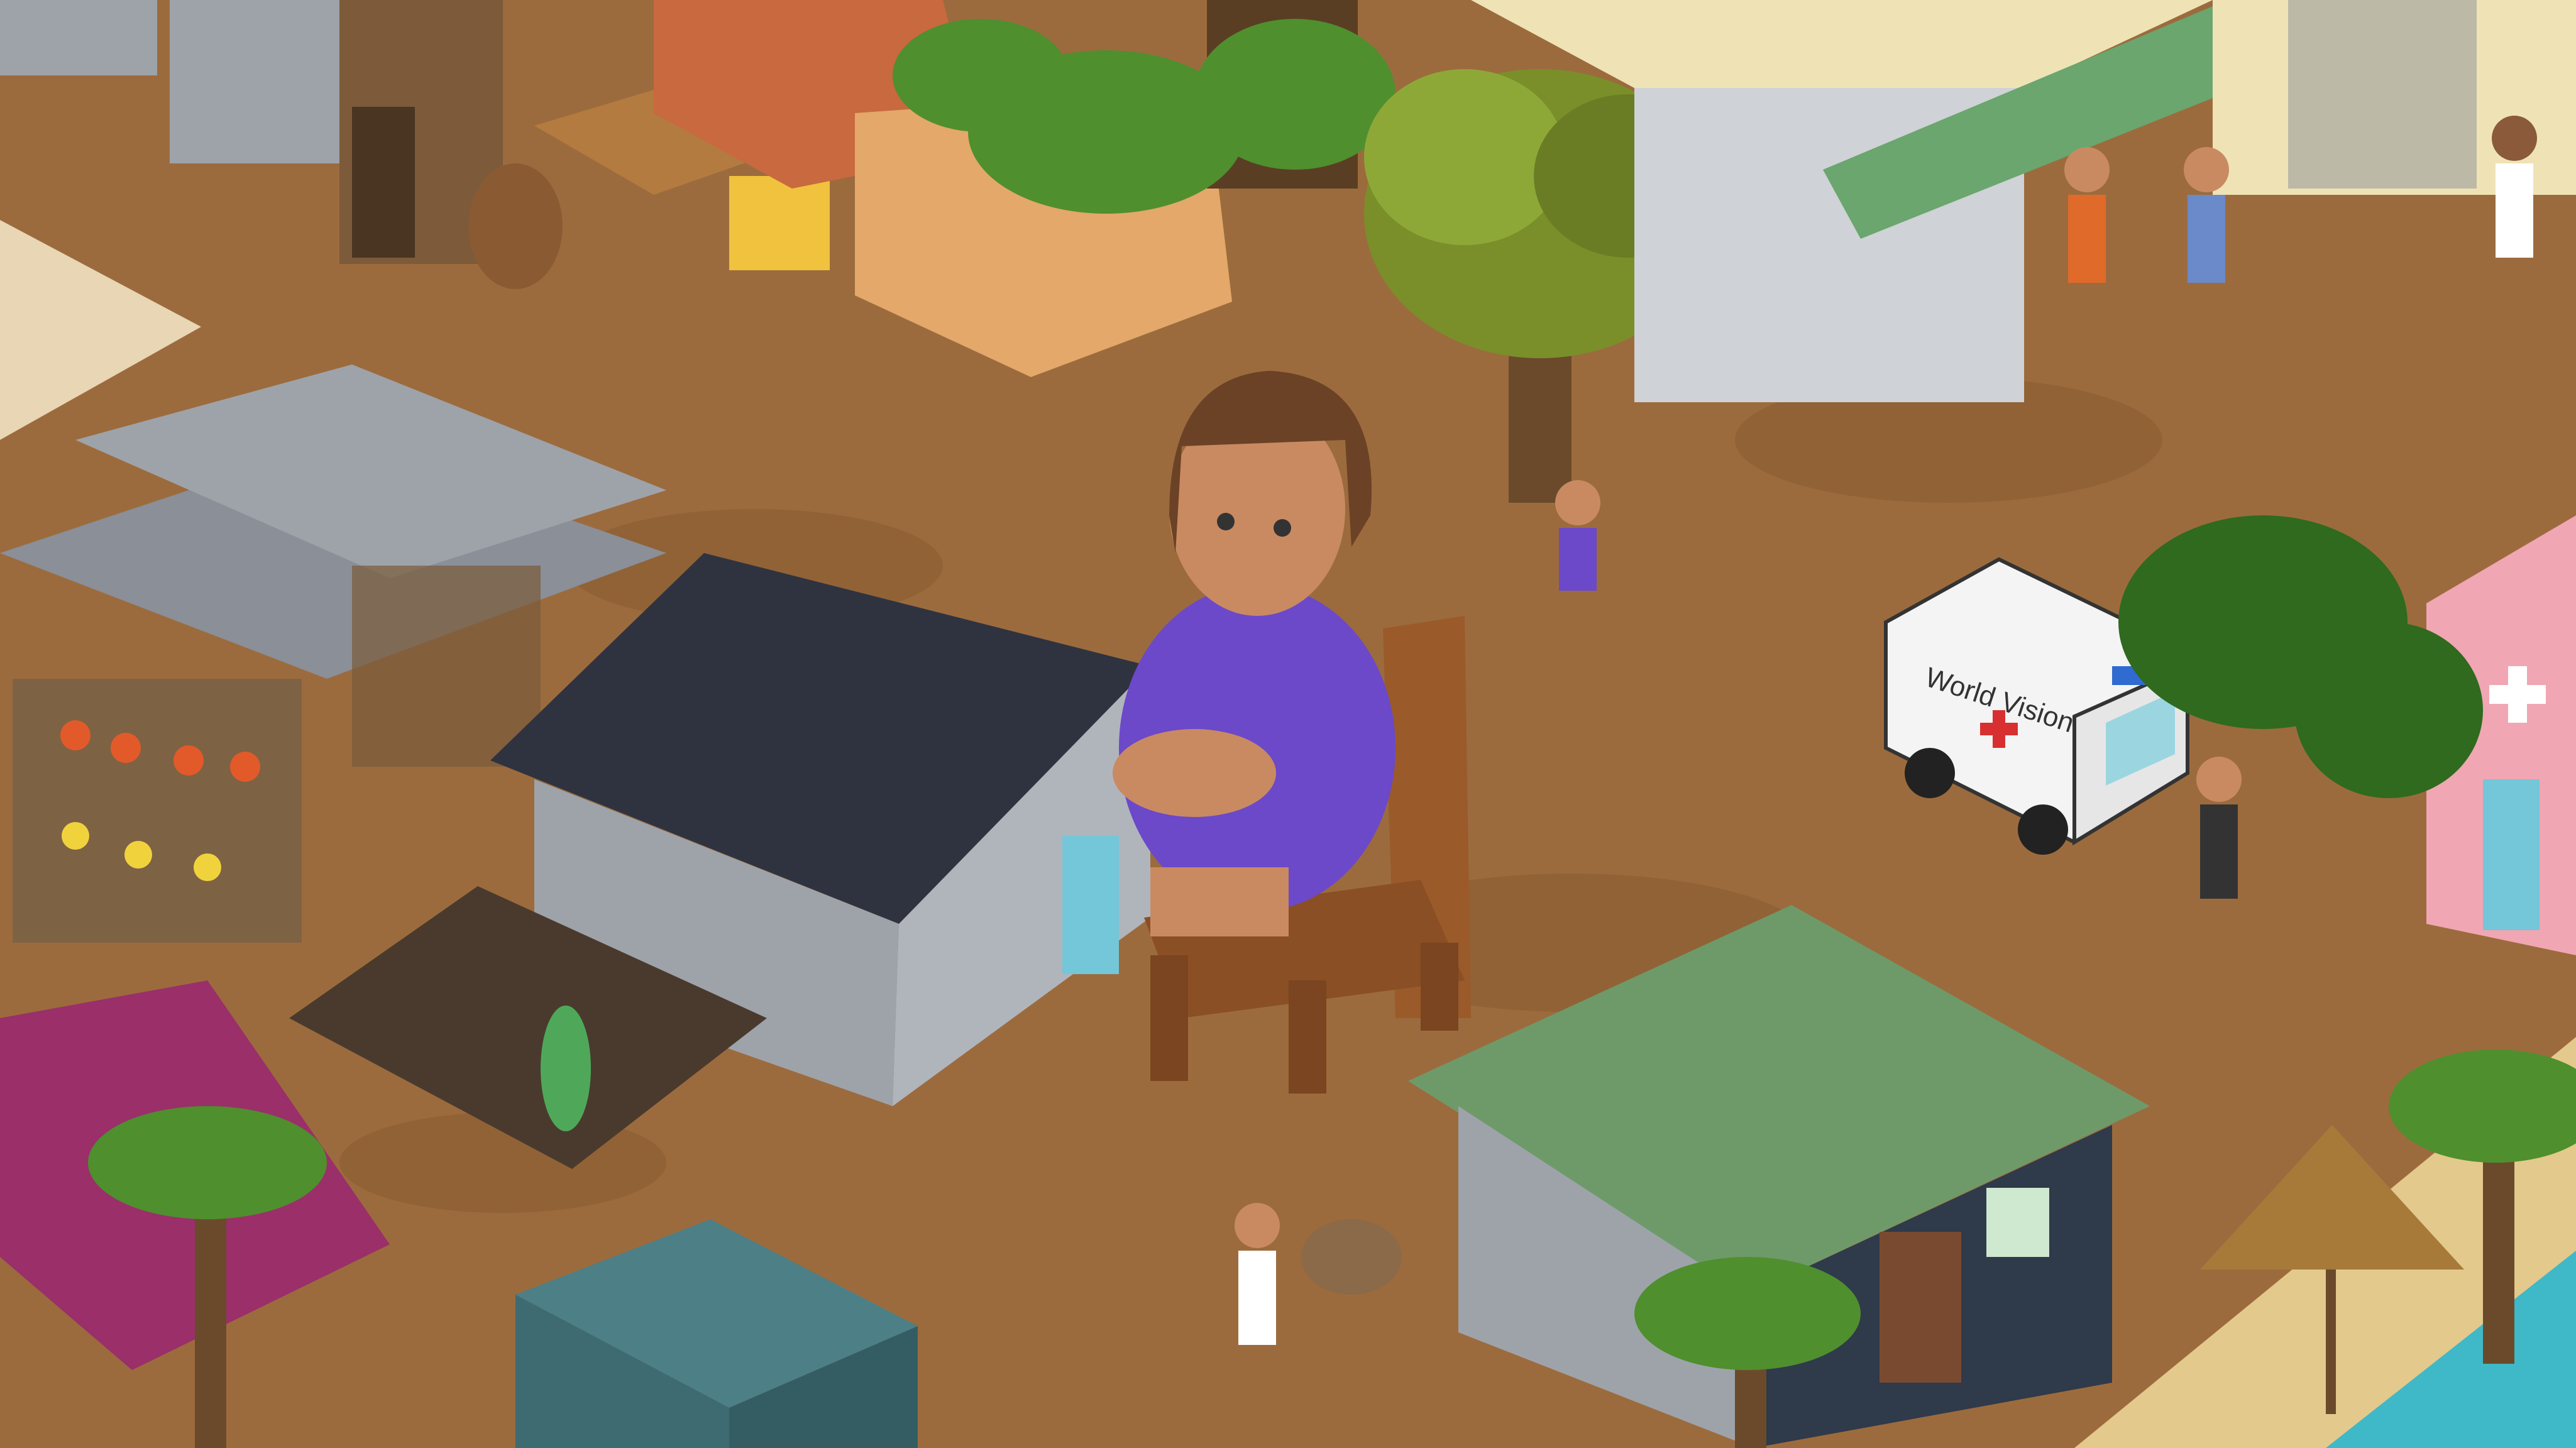  Describe the element at coordinates (1921, 1307) in the screenshot. I see `house-door` at that location.